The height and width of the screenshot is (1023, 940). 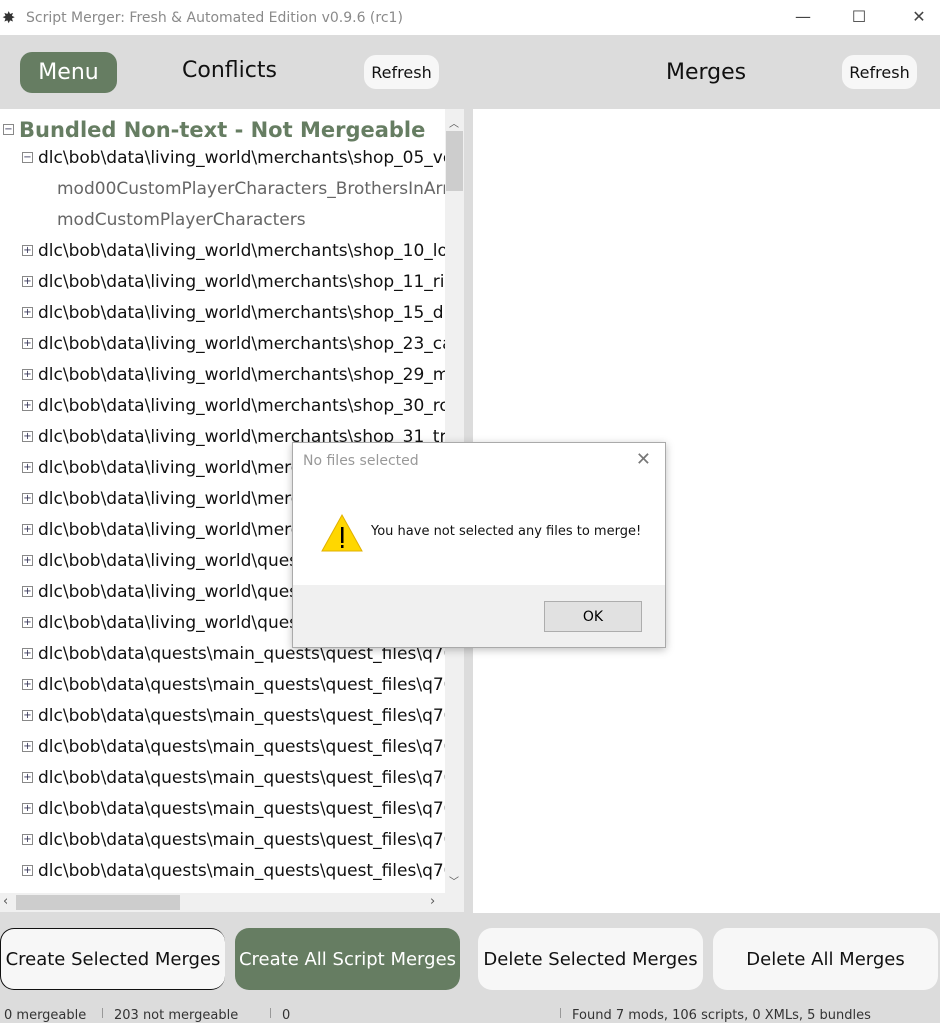 What do you see at coordinates (918, 16) in the screenshot?
I see `close-button: ✕` at bounding box center [918, 16].